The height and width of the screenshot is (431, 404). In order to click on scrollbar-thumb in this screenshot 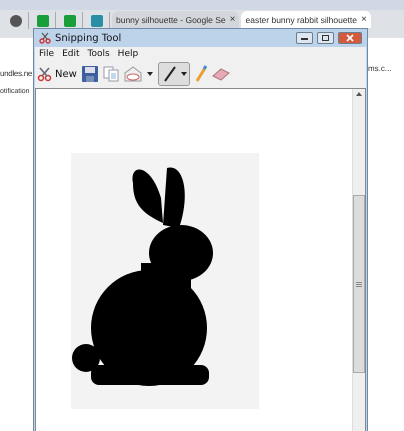, I will do `click(359, 284)`.